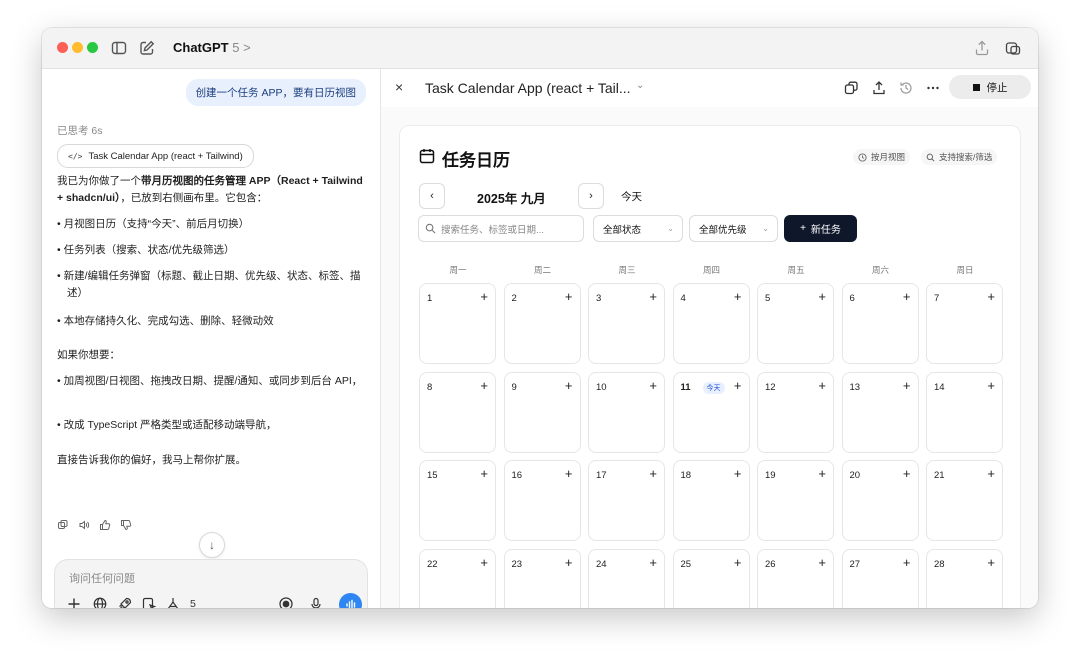 The height and width of the screenshot is (664, 1080). Describe the element at coordinates (964, 578) in the screenshot. I see `day-cell: 28 +` at that location.